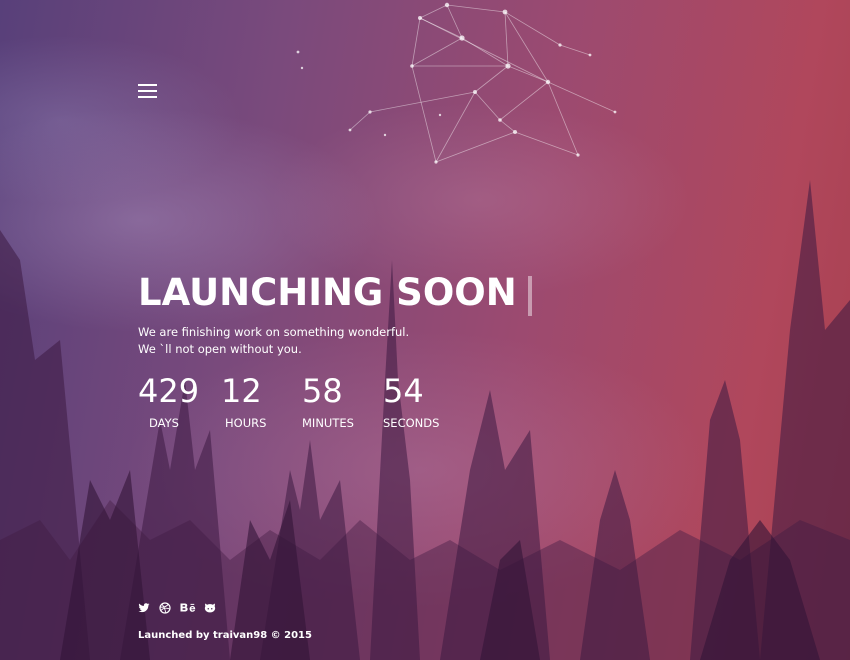  I want to click on days-label: DAYS, so click(164, 423).